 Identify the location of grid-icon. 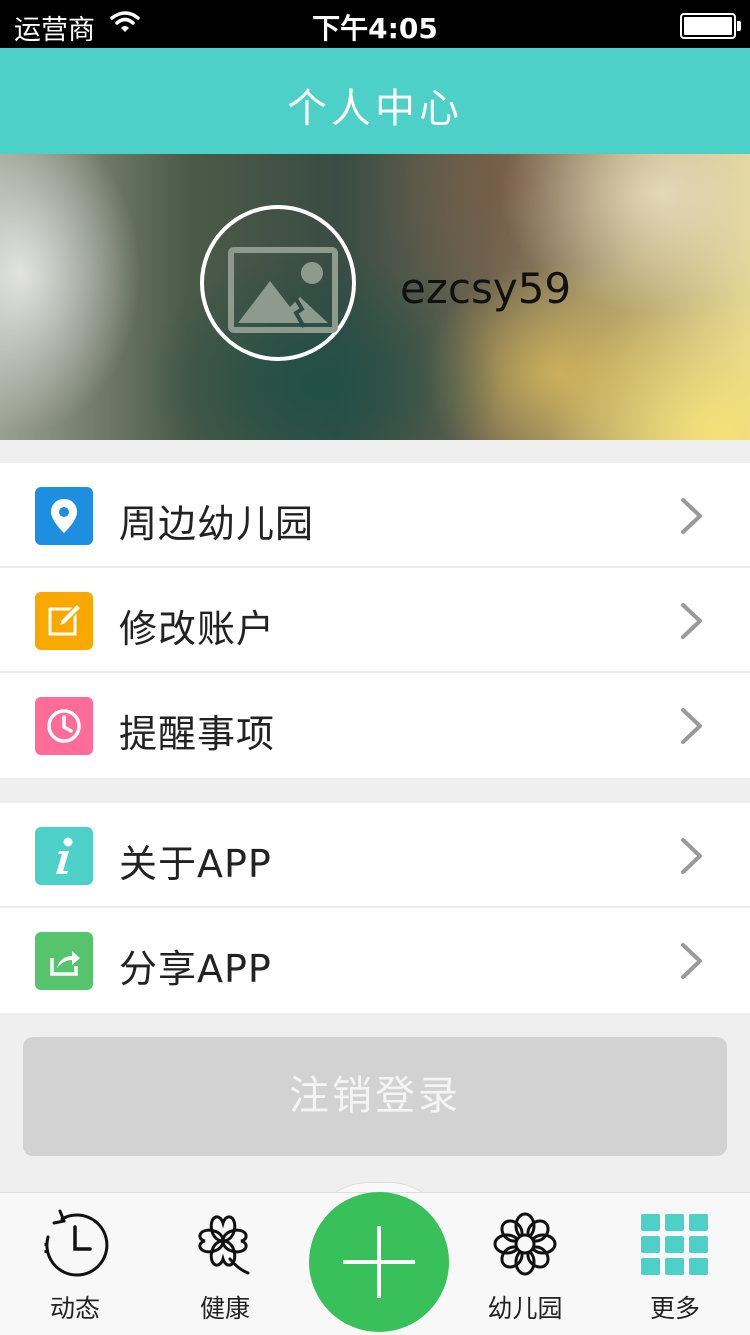
(674, 1244).